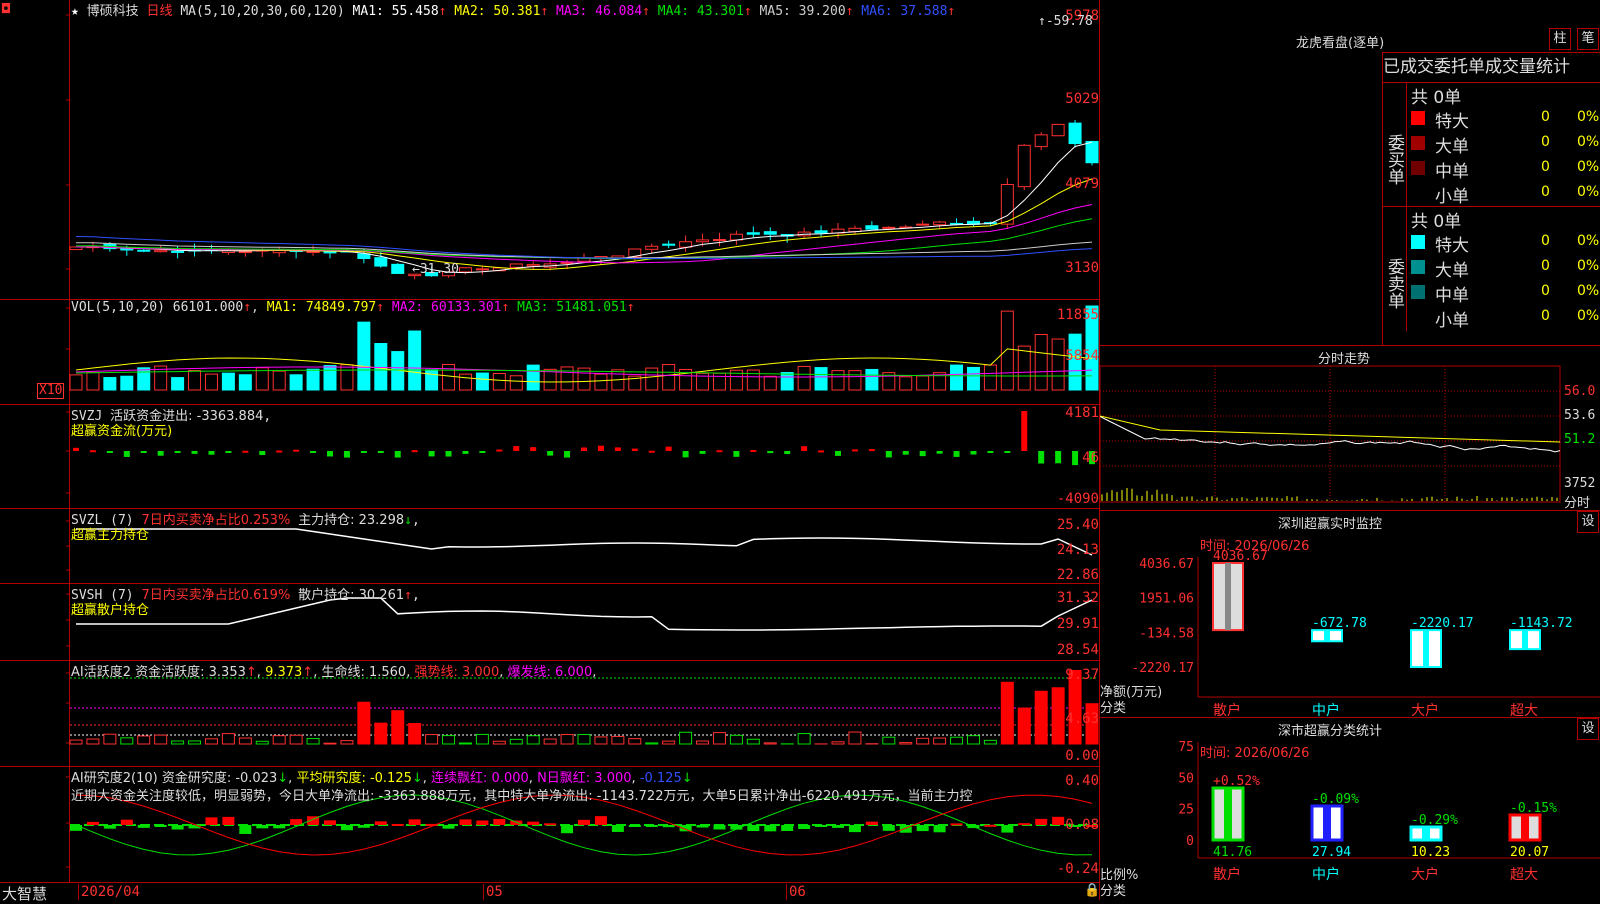  I want to click on volume-chart, so click(549, 352).